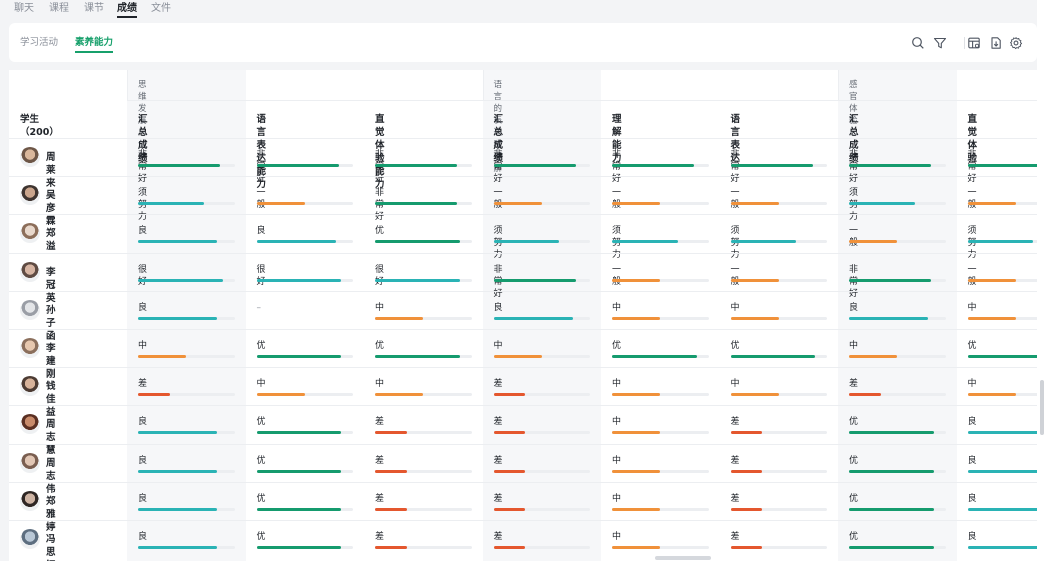 The width and height of the screenshot is (1046, 561). Describe the element at coordinates (51, 240) in the screenshot. I see `student-name: 郑溢` at that location.